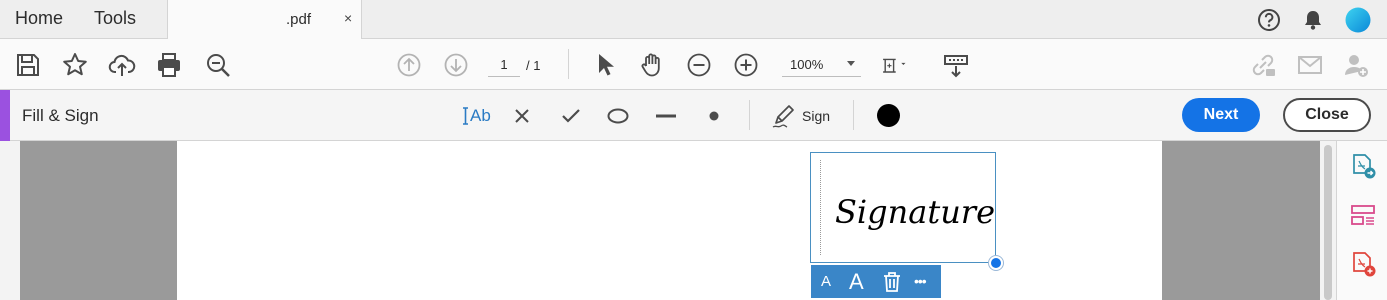 Image resolution: width=1387 pixels, height=300 pixels. I want to click on notifications-bell-icon, so click(1313, 20).